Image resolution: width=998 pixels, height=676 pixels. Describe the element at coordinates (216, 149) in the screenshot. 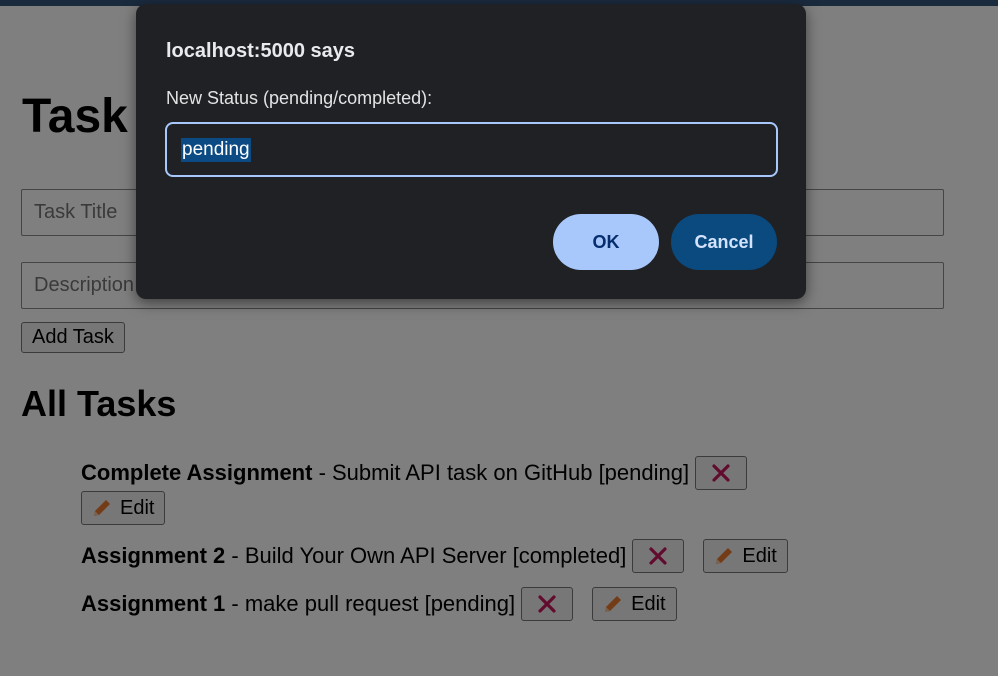

I see `selected-input-text: pending` at that location.